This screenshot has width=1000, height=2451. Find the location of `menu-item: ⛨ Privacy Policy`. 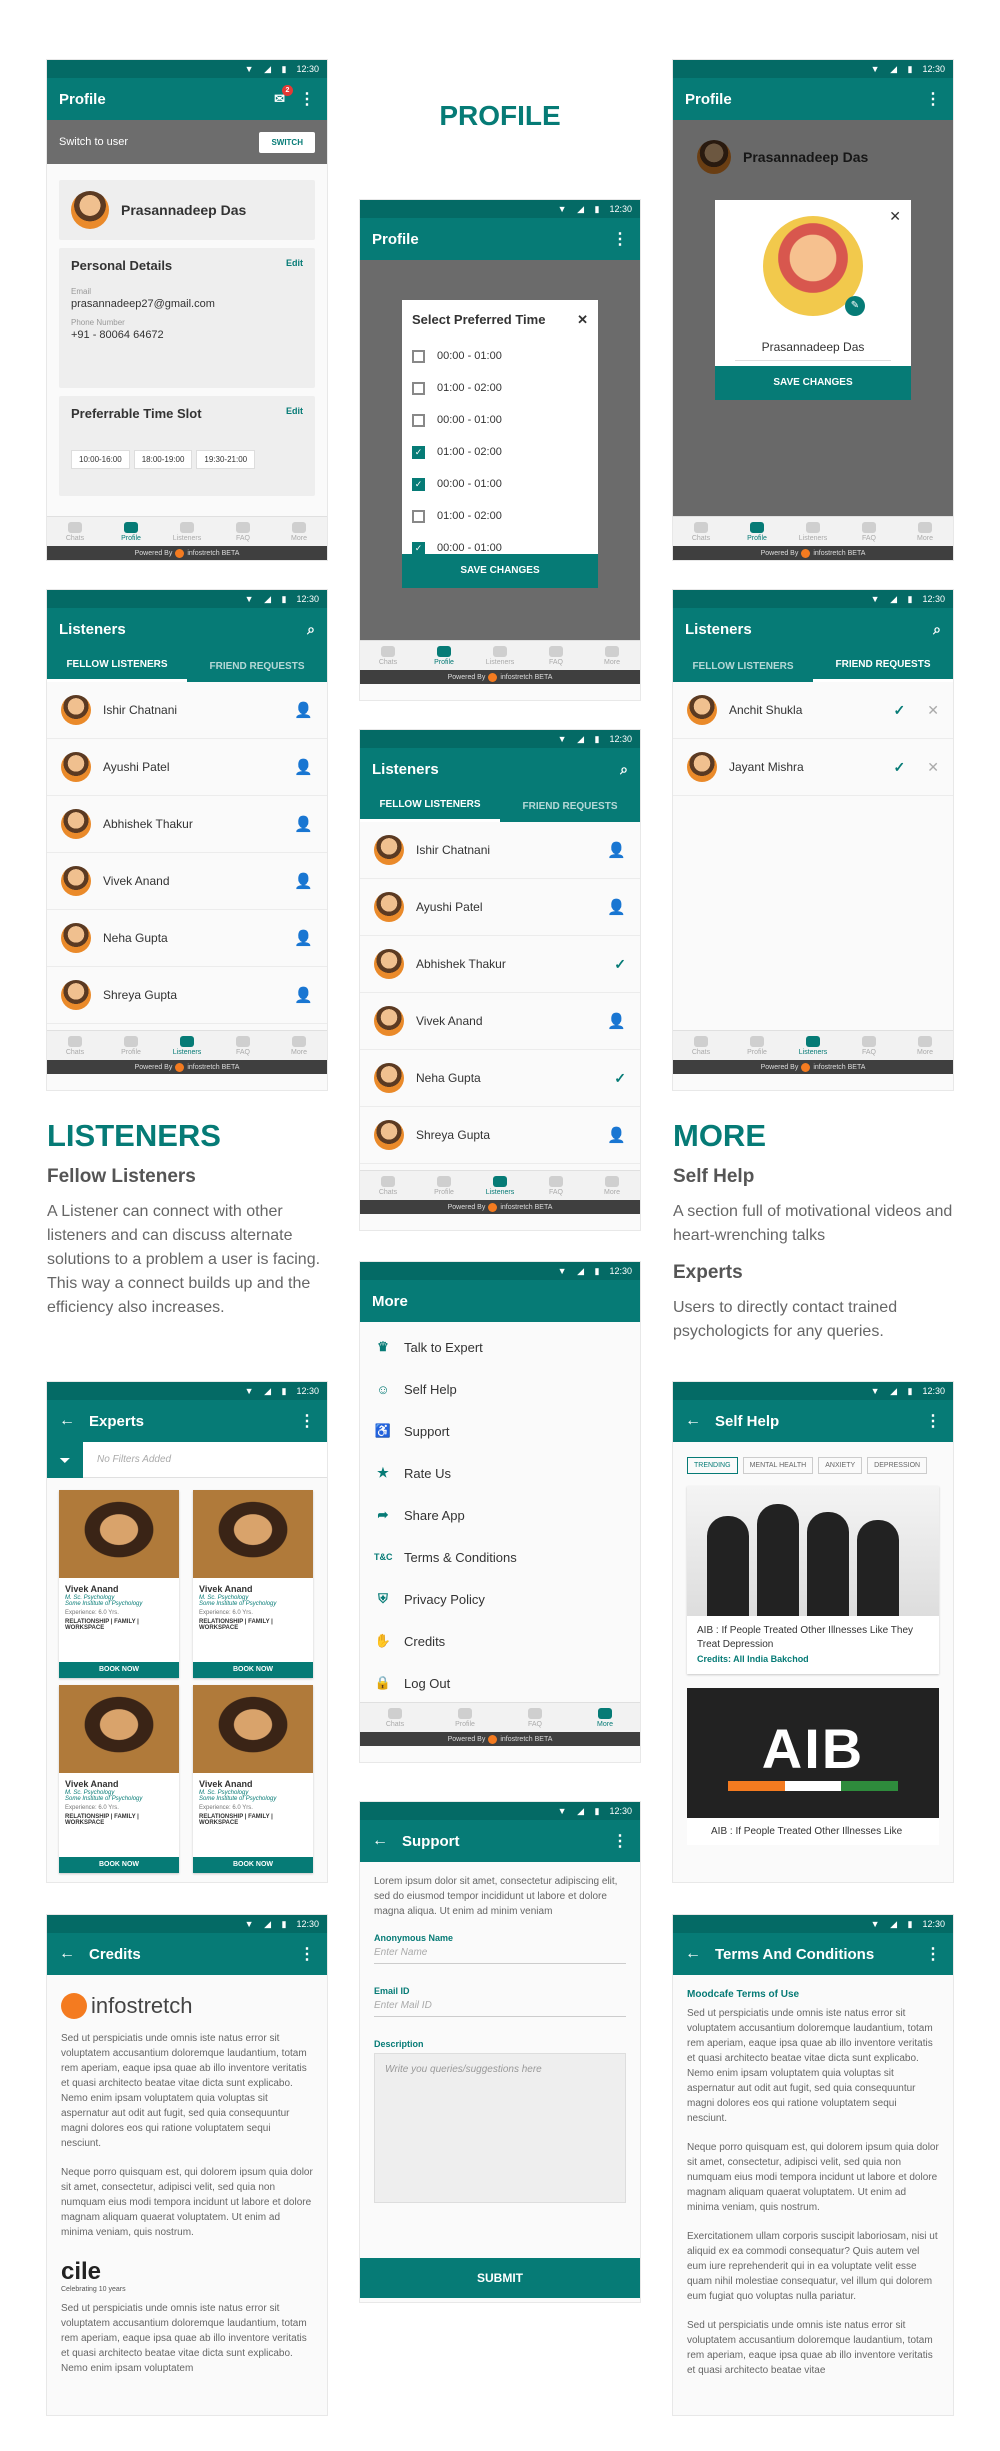

menu-item: ⛨ Privacy Policy is located at coordinates (500, 1599).